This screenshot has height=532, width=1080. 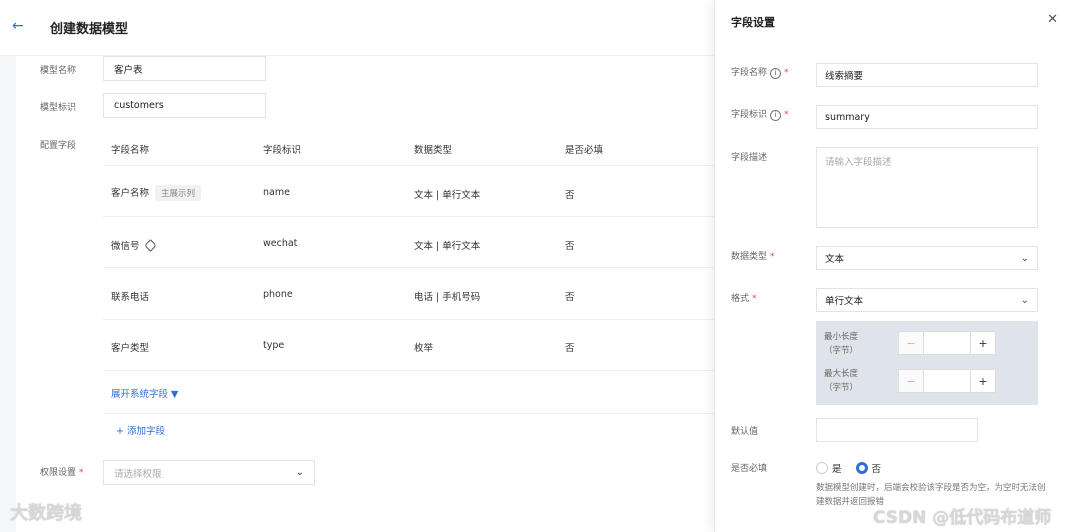 I want to click on expand-system-fields-link: 展开系统字段 ▼, so click(x=144, y=393).